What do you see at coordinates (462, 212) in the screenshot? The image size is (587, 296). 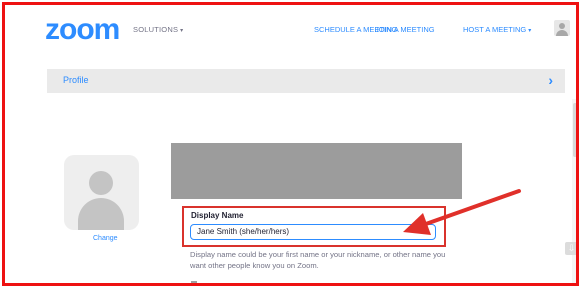 I see `annotation-arrow-icon` at bounding box center [462, 212].